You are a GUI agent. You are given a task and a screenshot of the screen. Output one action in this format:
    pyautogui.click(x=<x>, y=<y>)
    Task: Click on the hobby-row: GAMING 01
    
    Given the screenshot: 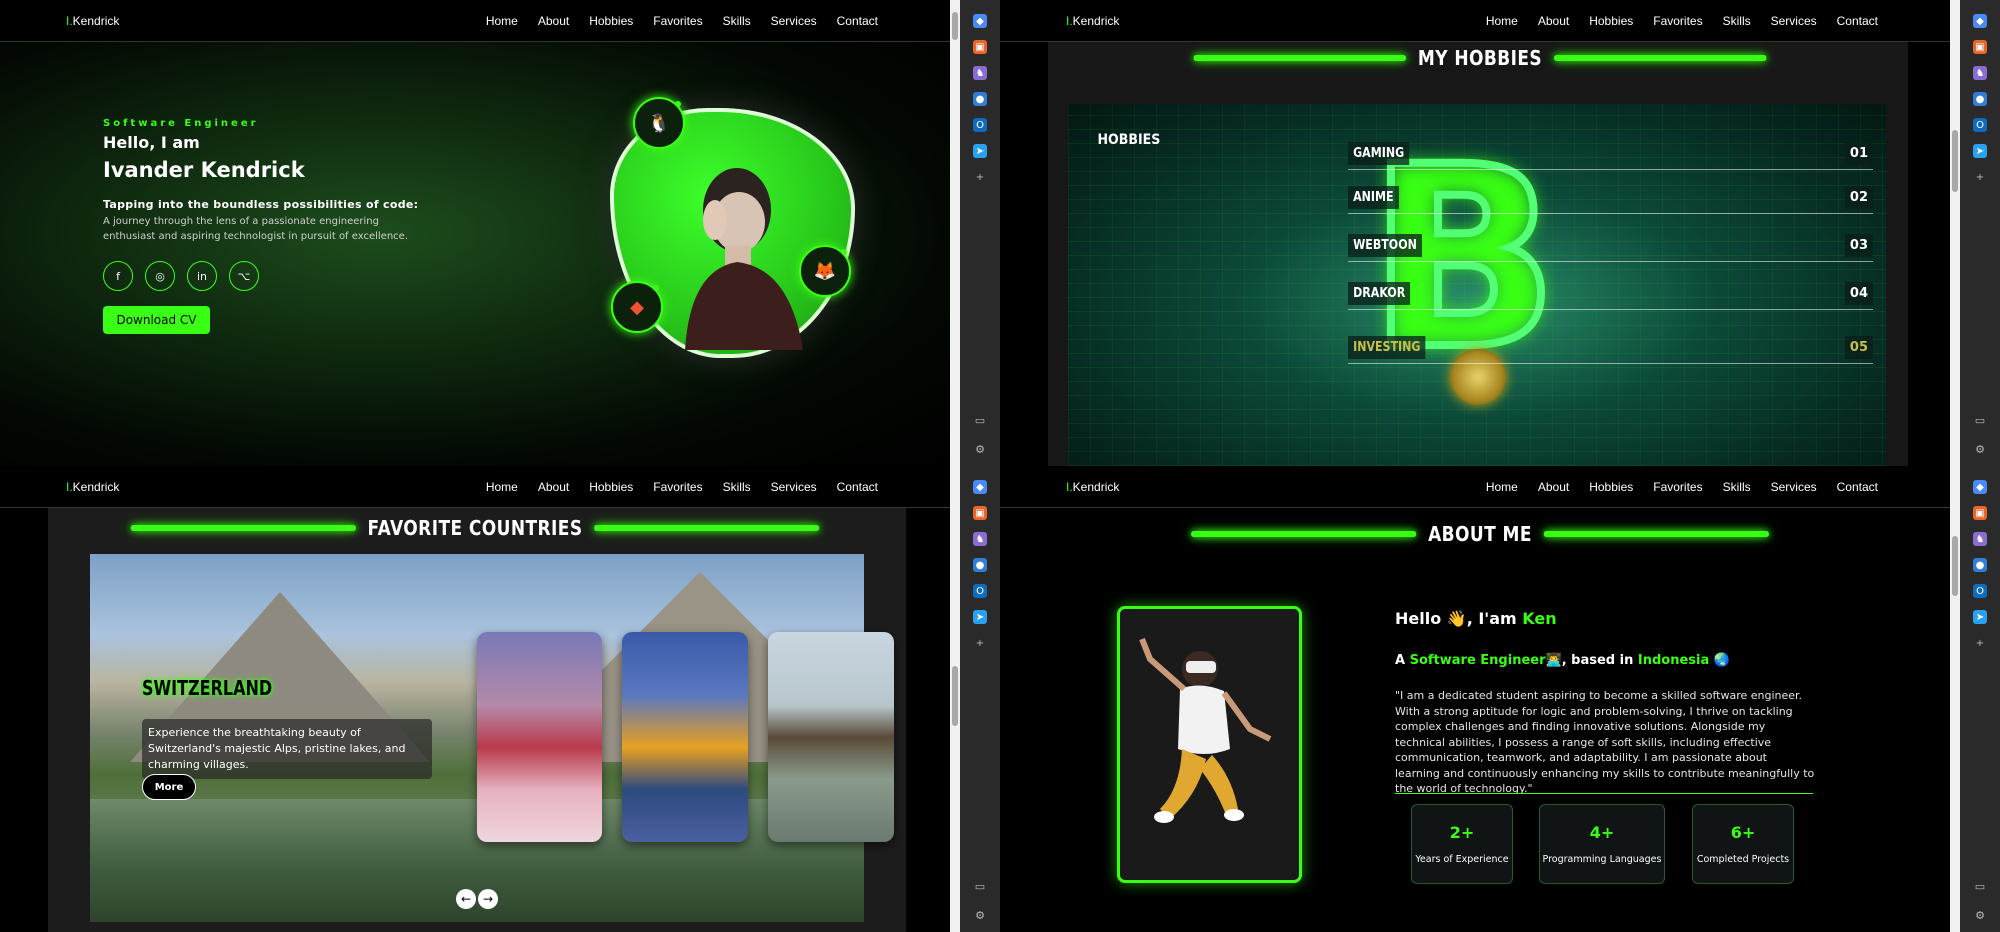 What is the action you would take?
    pyautogui.click(x=1610, y=147)
    